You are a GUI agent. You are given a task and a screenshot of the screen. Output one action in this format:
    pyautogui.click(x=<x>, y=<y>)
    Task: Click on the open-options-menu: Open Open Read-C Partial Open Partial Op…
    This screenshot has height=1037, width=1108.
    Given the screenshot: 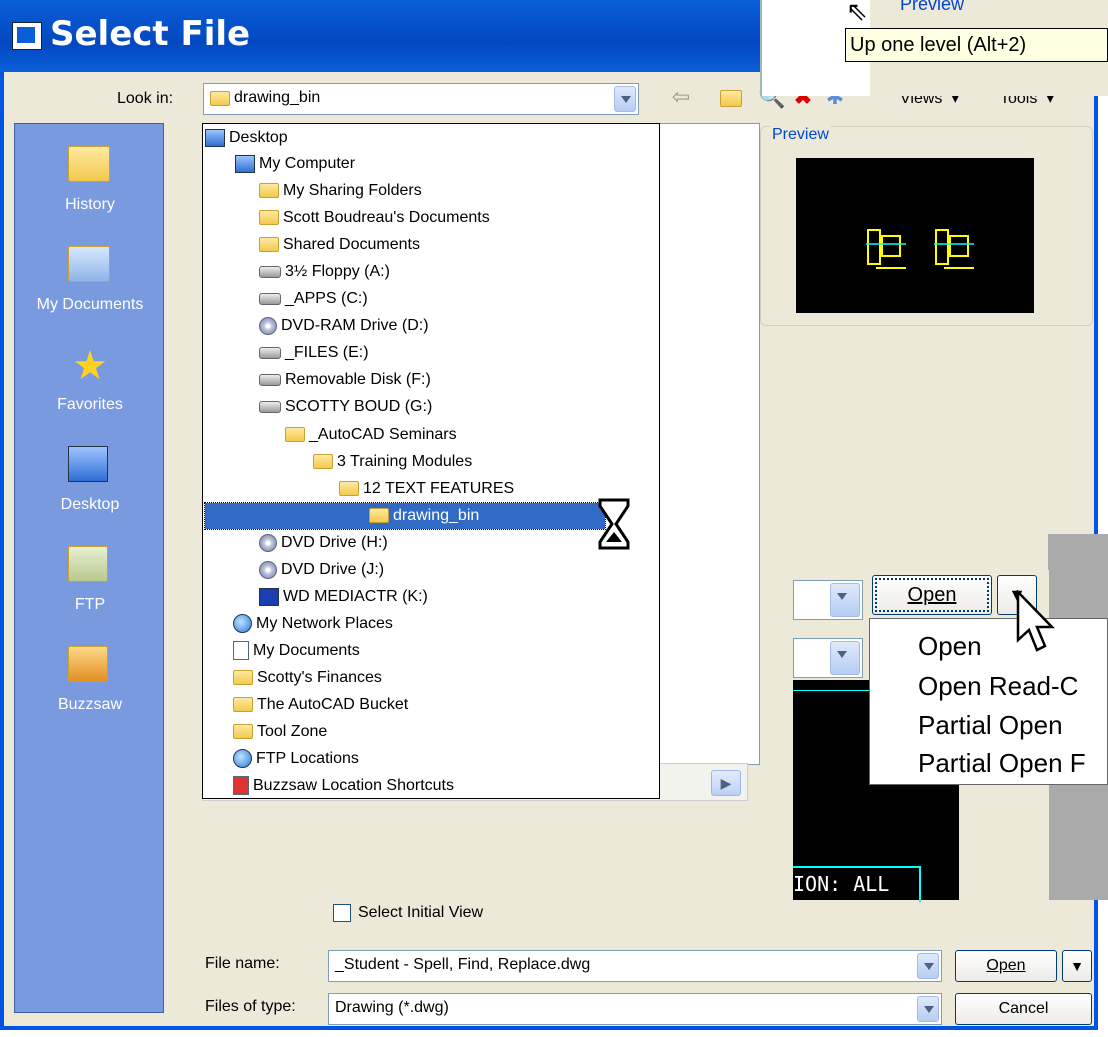 What is the action you would take?
    pyautogui.click(x=988, y=701)
    